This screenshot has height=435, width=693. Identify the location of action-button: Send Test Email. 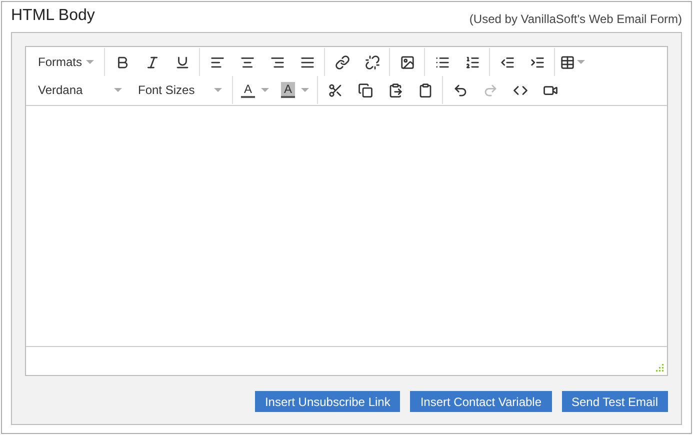
(615, 401).